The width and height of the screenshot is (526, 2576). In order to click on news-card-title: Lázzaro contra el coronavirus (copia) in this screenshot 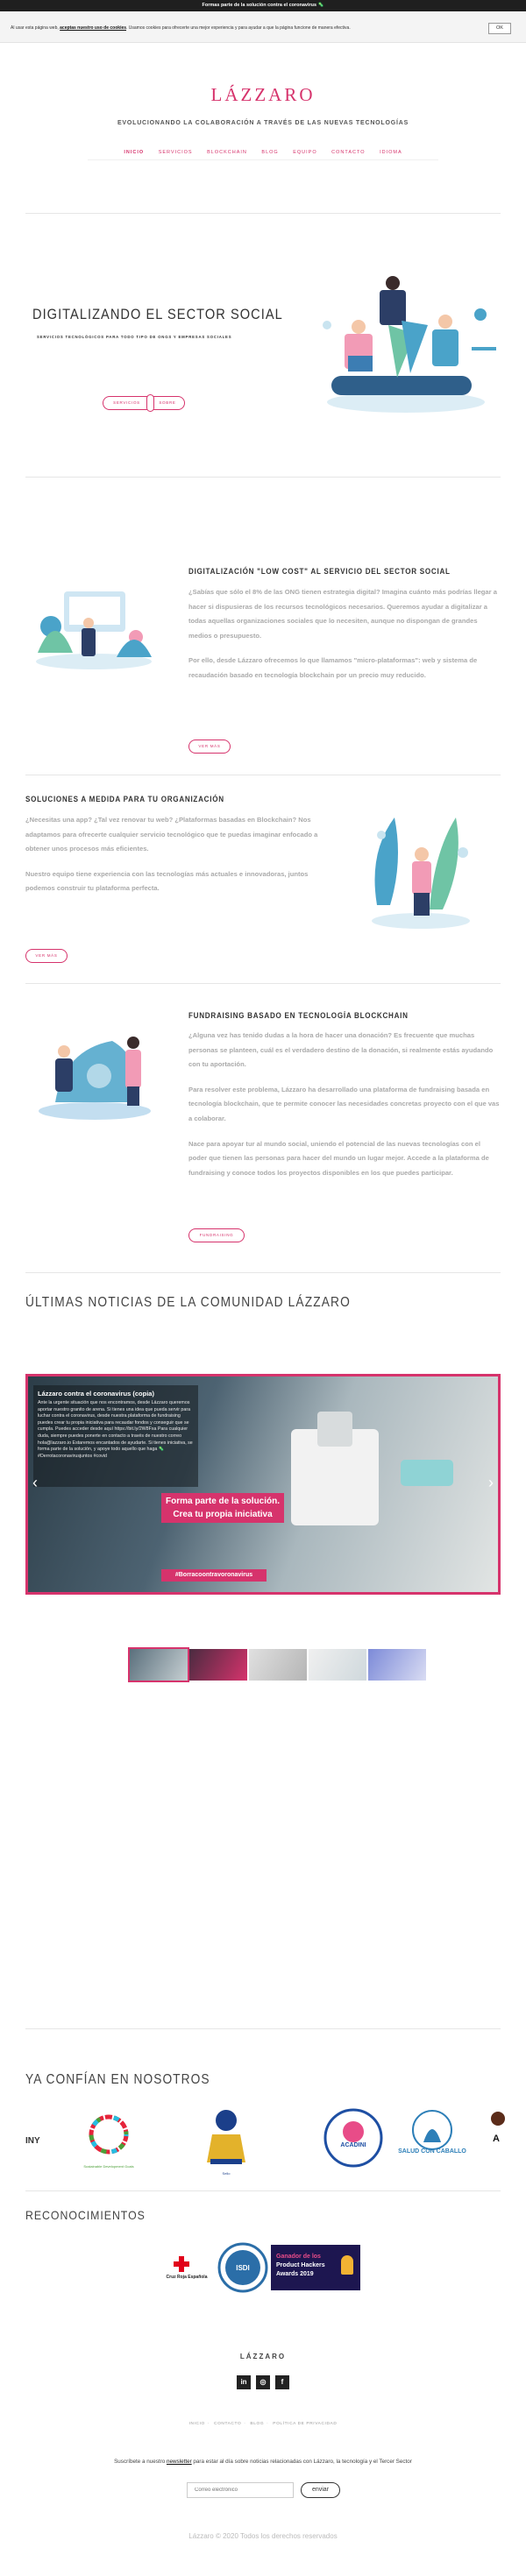, I will do `click(96, 1394)`.